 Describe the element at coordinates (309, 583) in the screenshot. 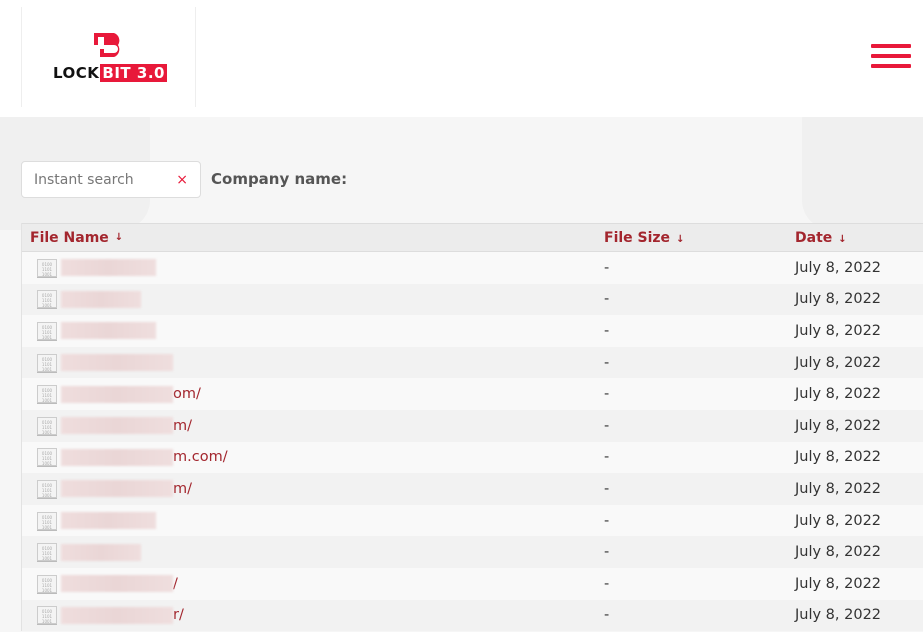

I see `file-name-cell: 0100 1101 1001/` at that location.